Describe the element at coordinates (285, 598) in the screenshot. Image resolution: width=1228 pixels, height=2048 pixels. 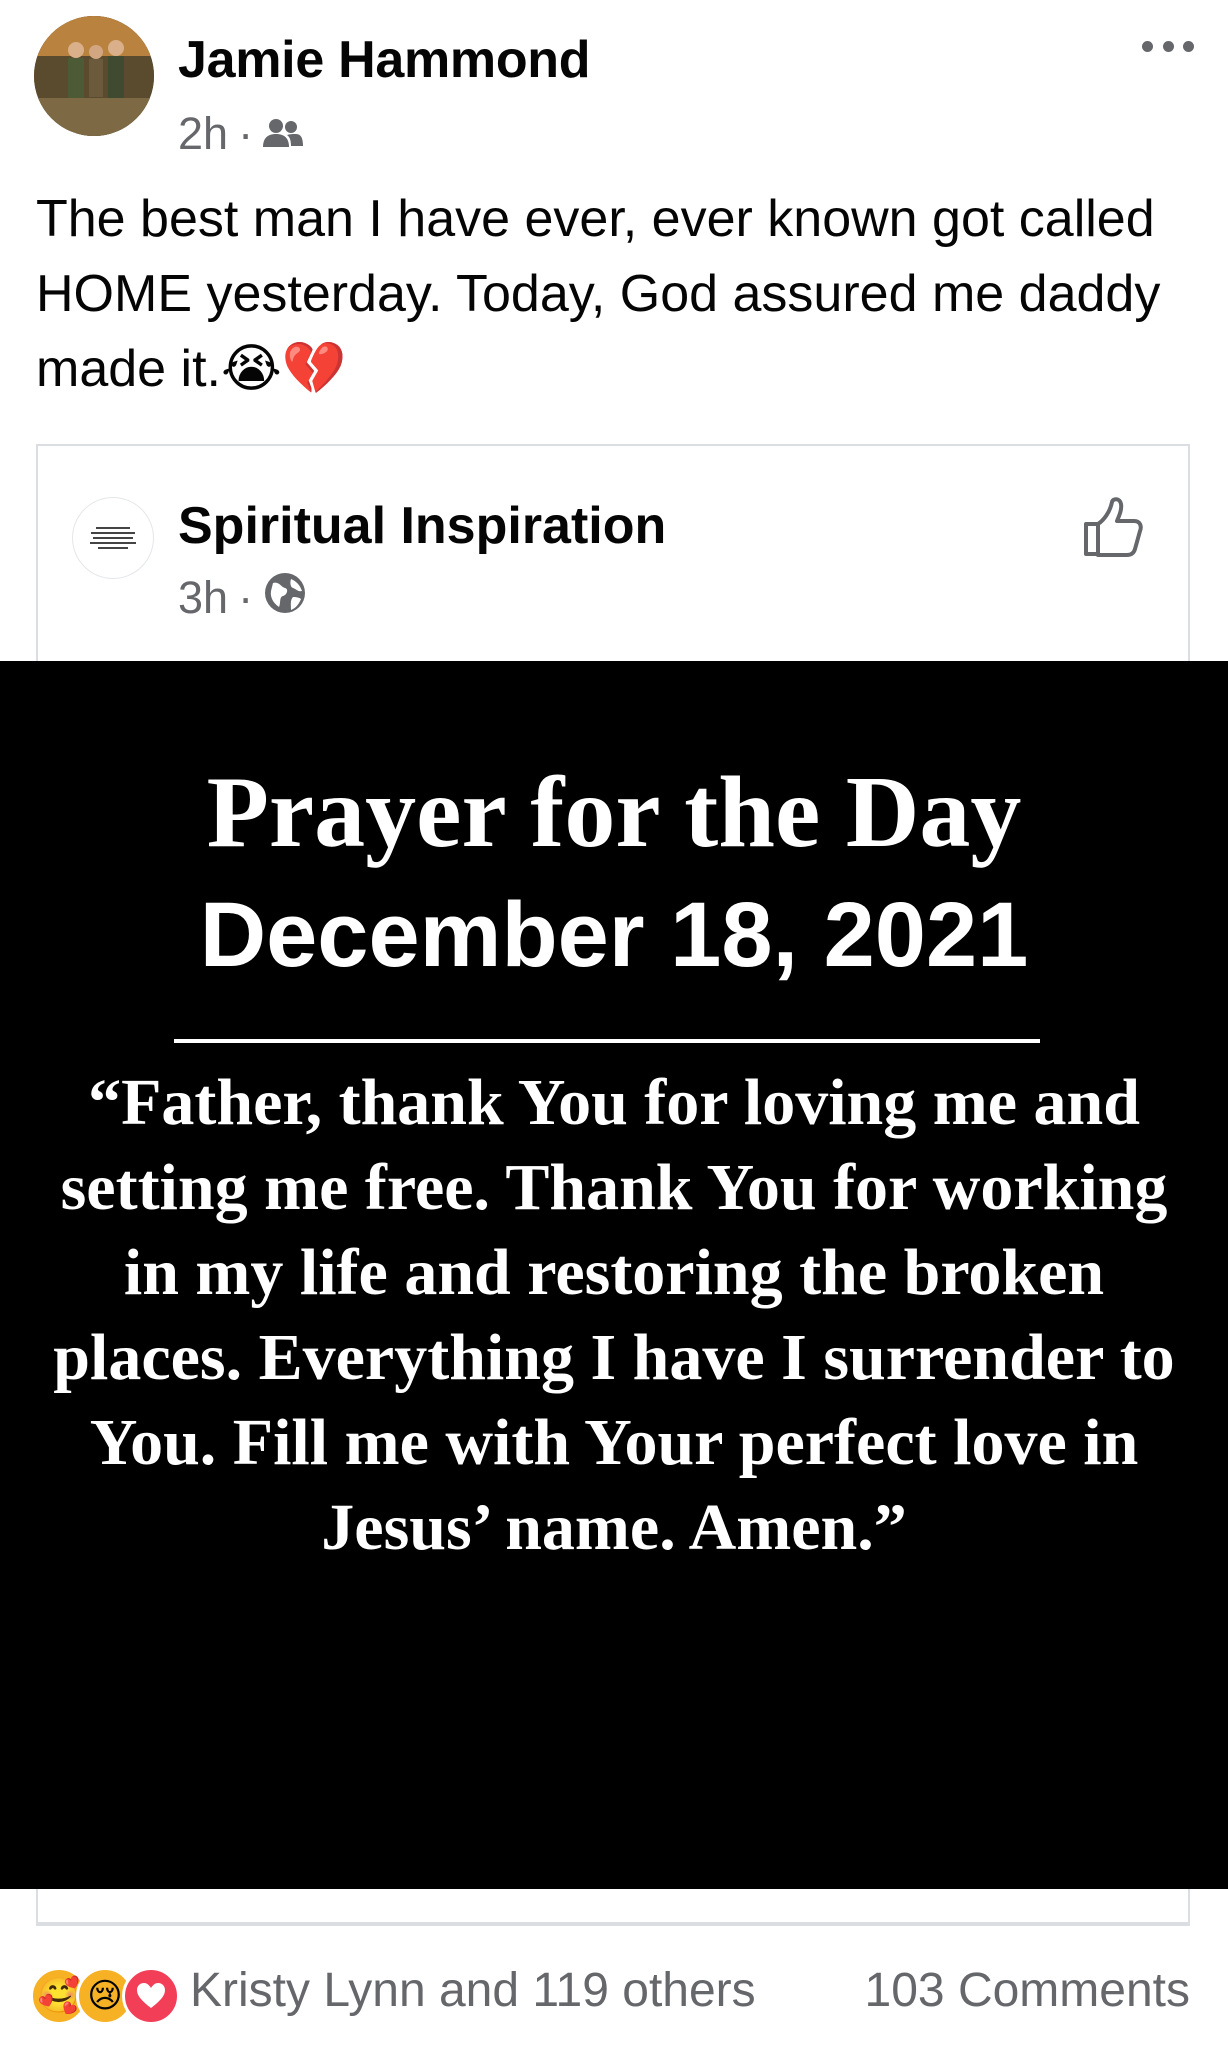
I see `globe-icon` at that location.